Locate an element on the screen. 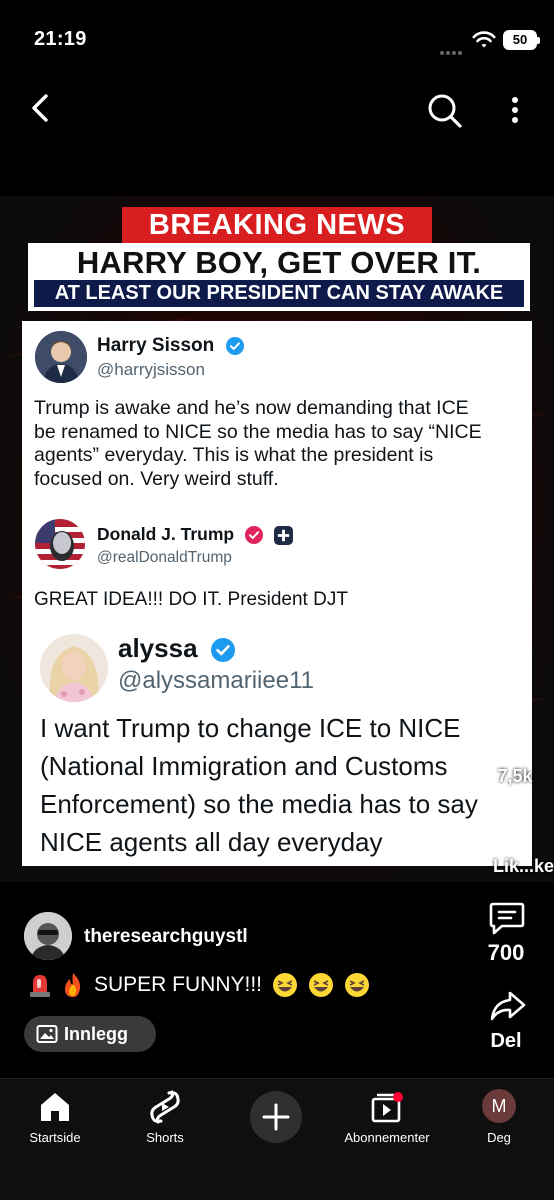  subheadline: AT LEAST OUR PRESIDENT CAN STAY AWAKE is located at coordinates (279, 293).